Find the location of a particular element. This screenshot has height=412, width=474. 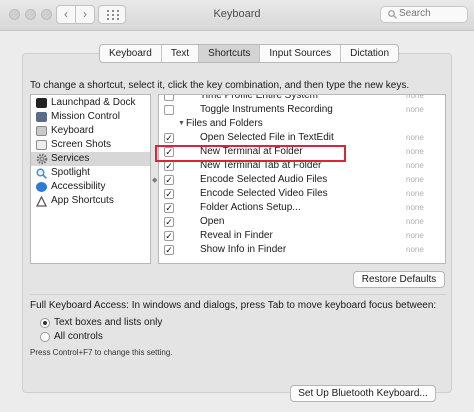

category-item-spotlight: Spotlight is located at coordinates (90, 173).